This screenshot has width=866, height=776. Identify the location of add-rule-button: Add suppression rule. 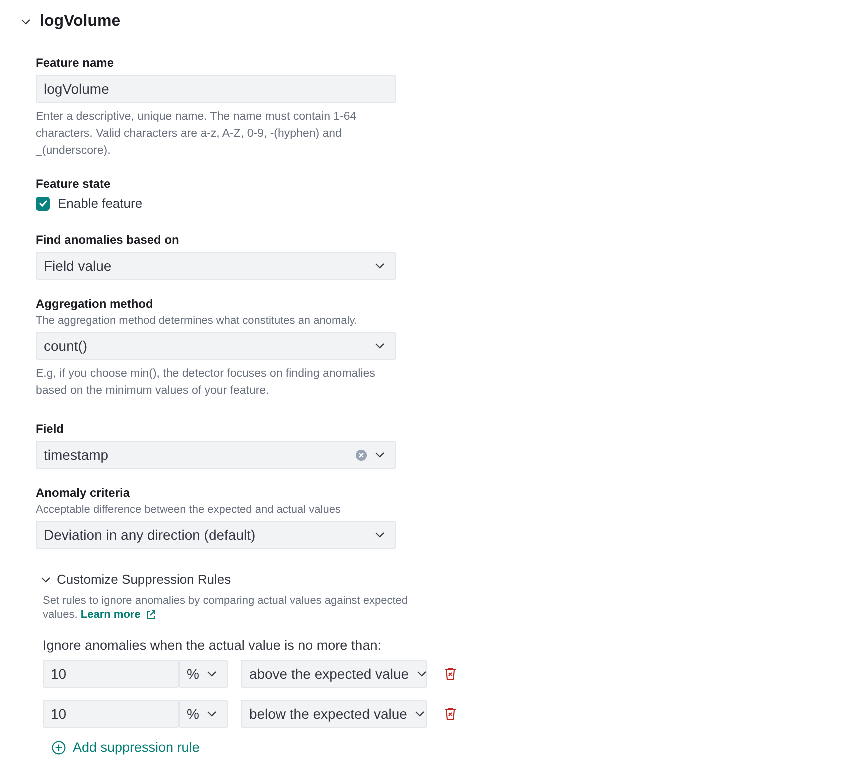
(126, 747).